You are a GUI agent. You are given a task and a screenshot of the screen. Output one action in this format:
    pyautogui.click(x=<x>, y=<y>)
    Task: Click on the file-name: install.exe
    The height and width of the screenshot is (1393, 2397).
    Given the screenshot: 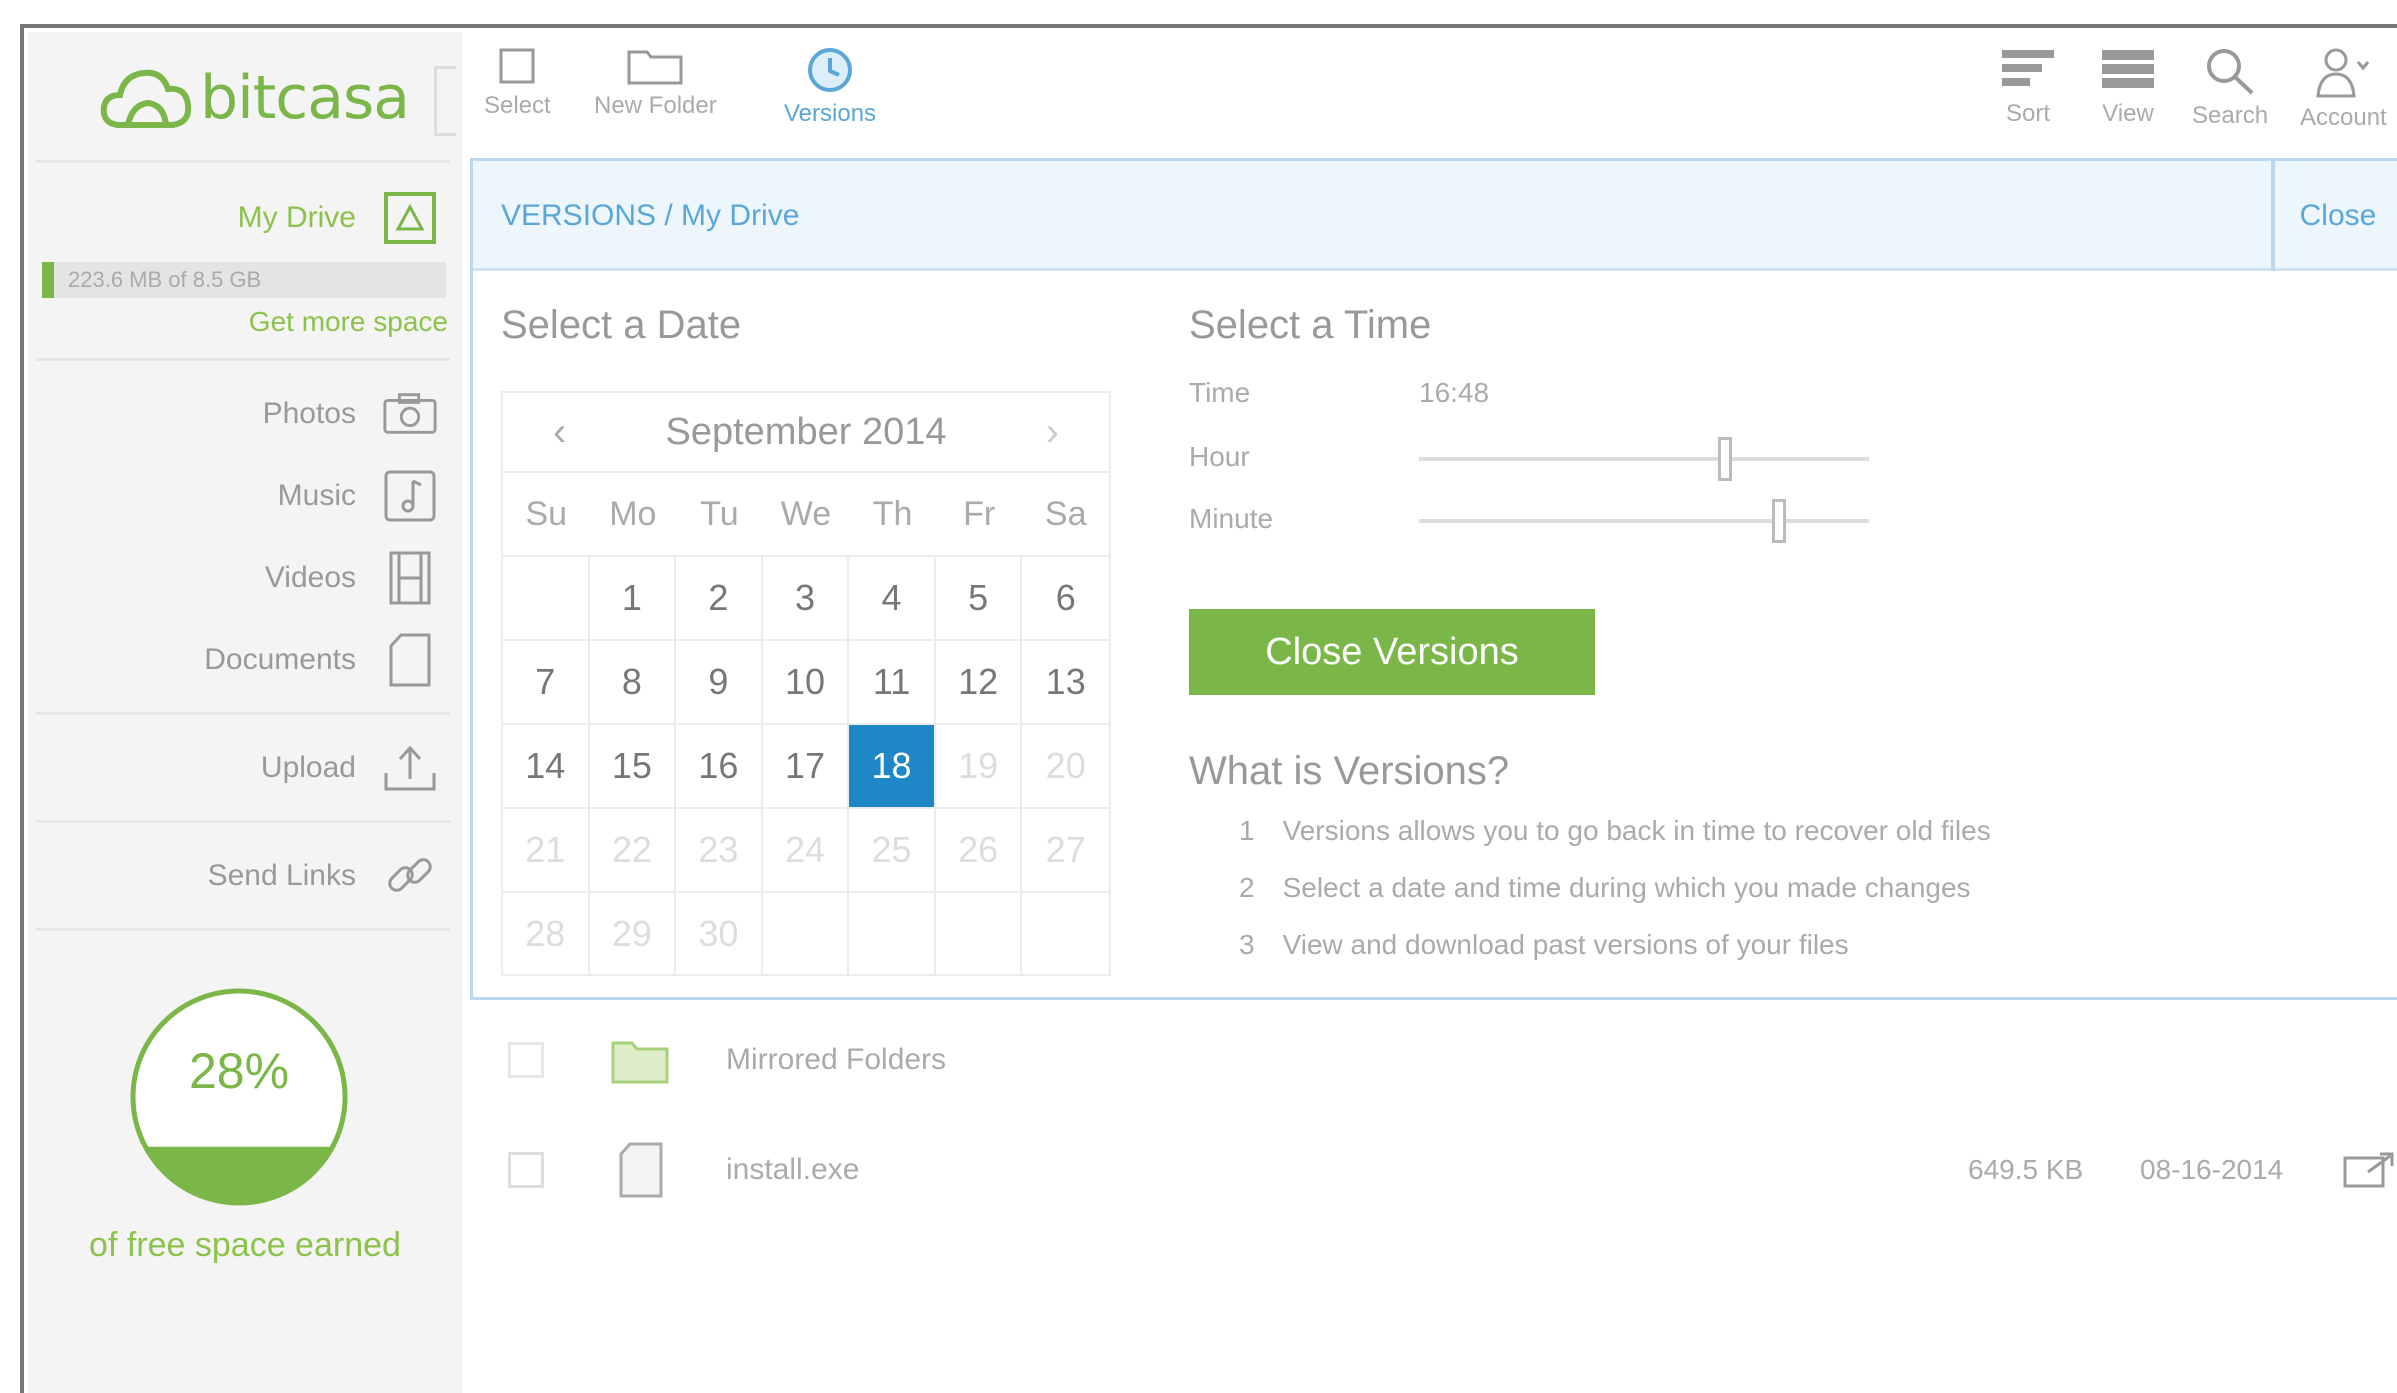 What is the action you would take?
    pyautogui.click(x=792, y=1170)
    